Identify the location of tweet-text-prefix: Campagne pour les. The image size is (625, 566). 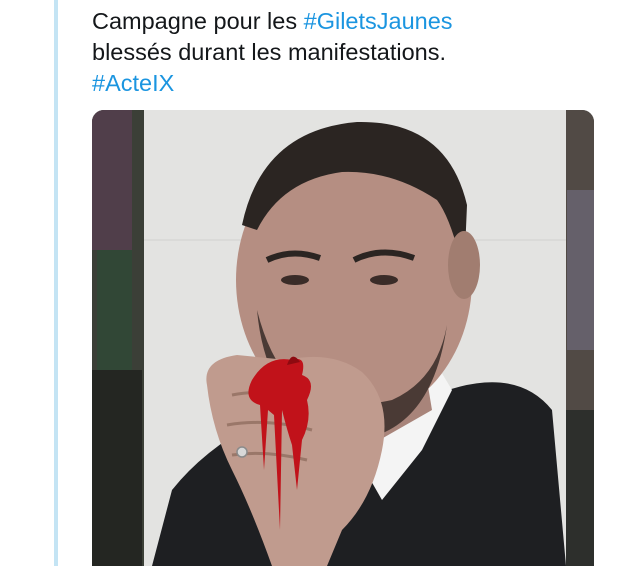
(198, 21).